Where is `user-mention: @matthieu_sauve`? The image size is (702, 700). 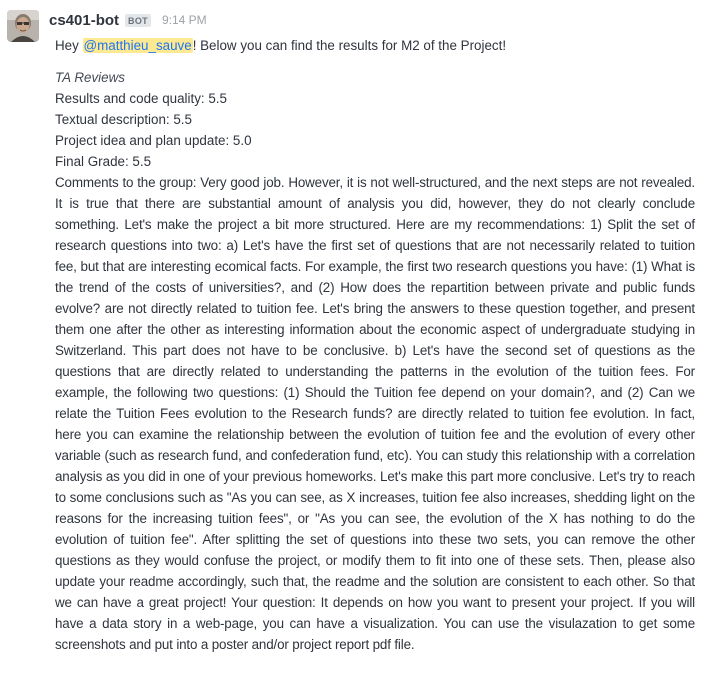
user-mention: @matthieu_sauve is located at coordinates (137, 45).